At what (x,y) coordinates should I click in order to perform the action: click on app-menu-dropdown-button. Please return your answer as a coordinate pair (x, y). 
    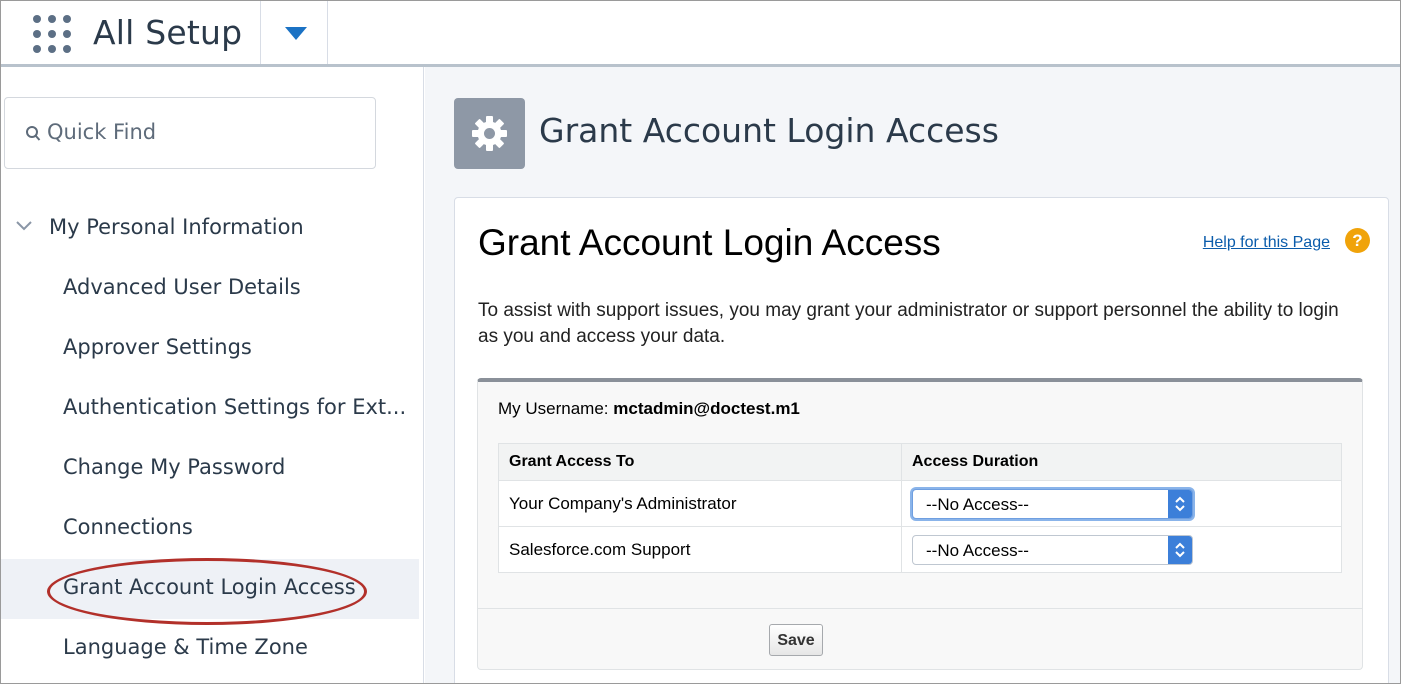
    Looking at the image, I should click on (294, 32).